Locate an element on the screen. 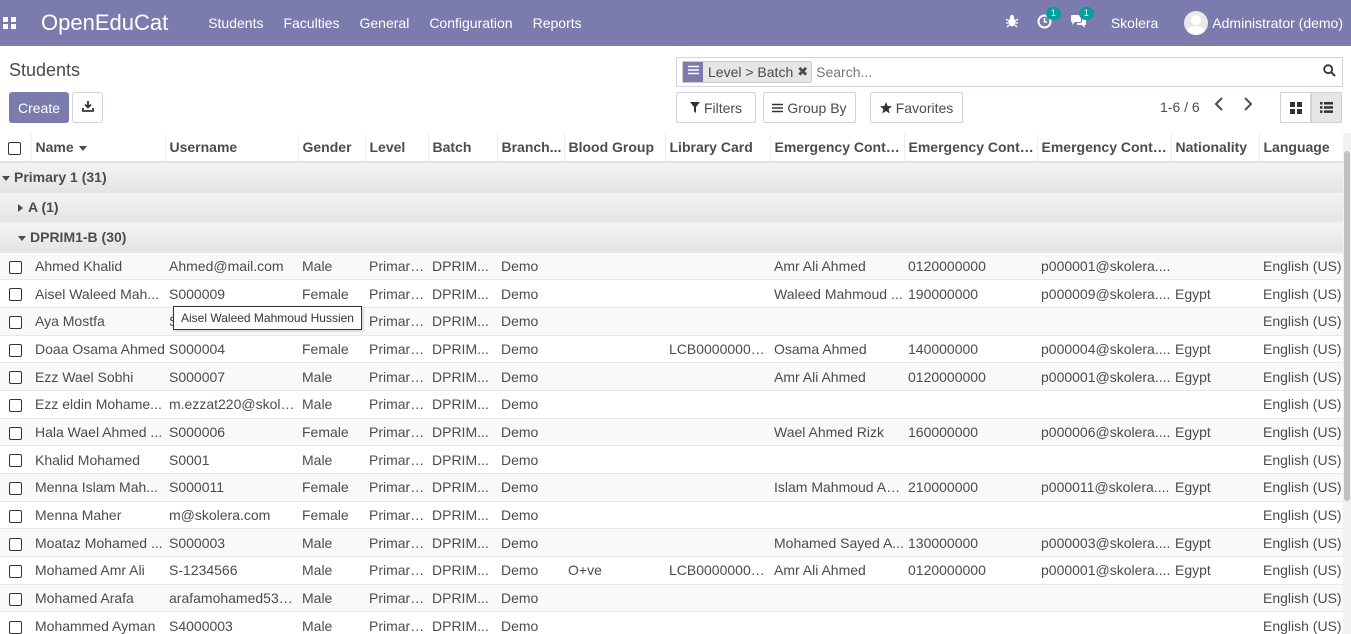 This screenshot has width=1351, height=634. cell-name: Mohamed Amr Ali is located at coordinates (98, 570).